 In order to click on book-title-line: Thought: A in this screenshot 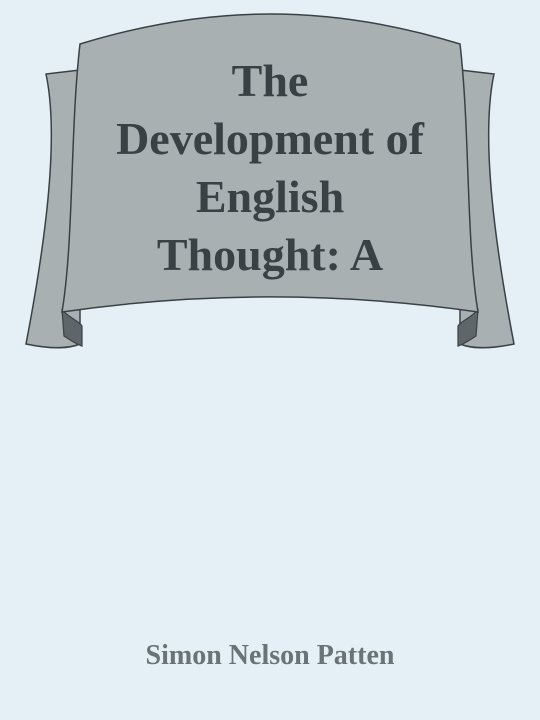, I will do `click(270, 254)`.